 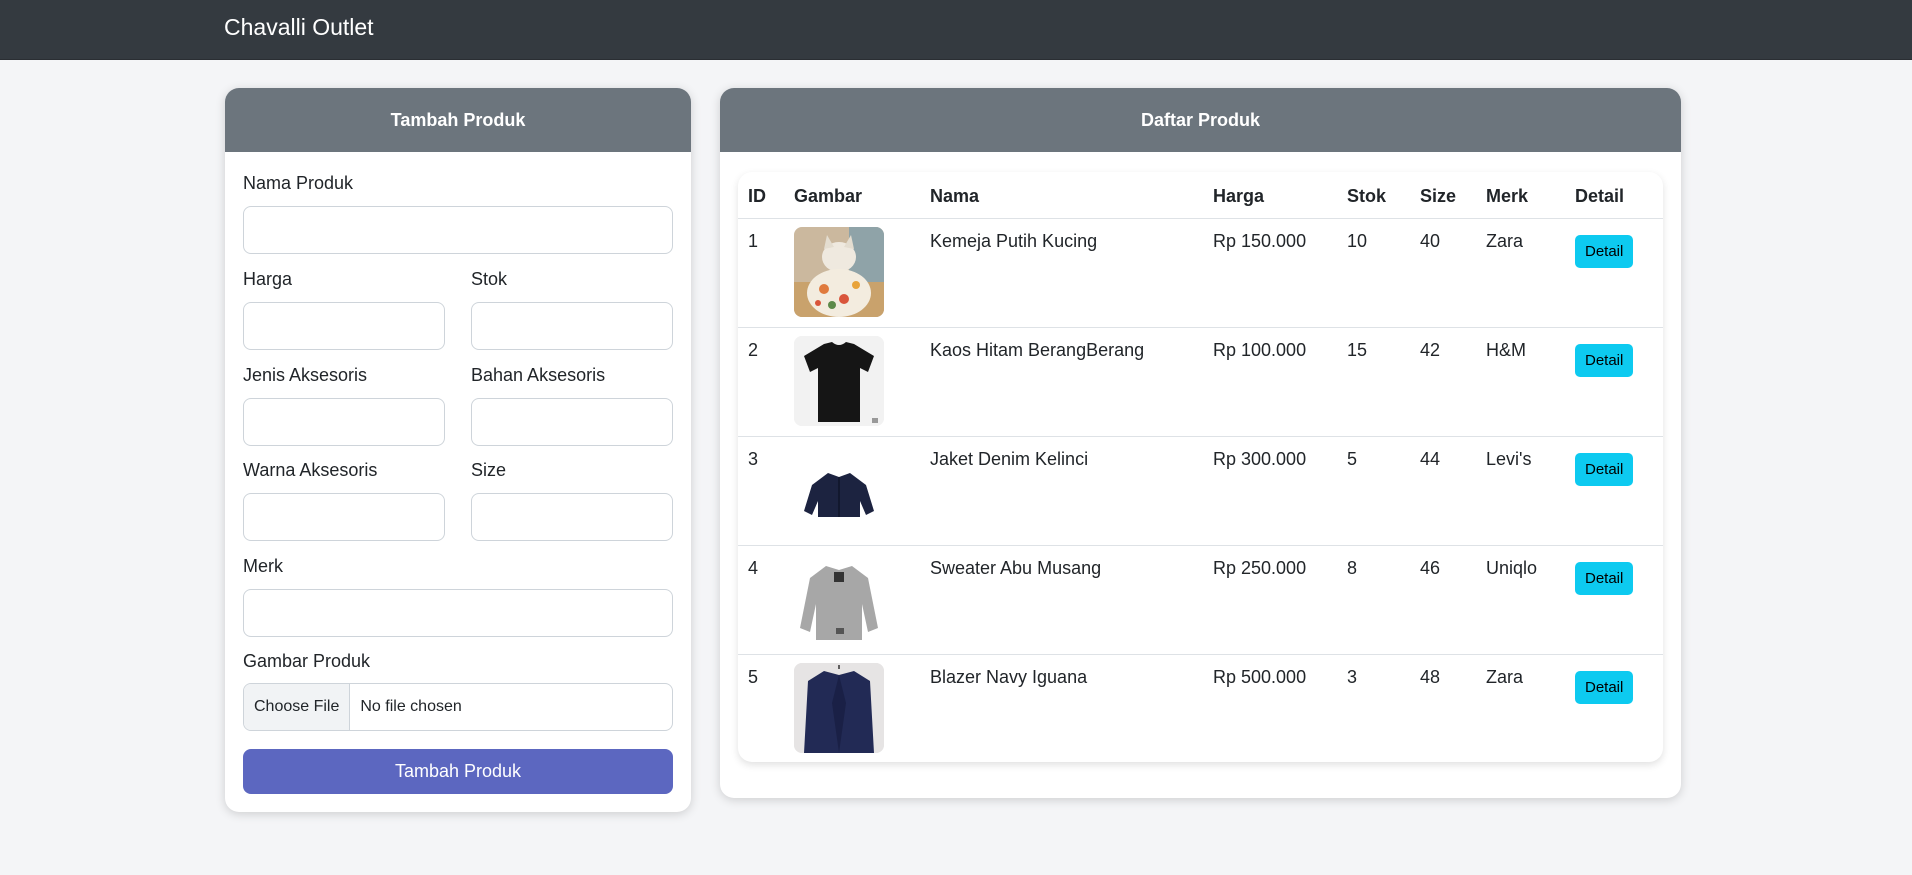 What do you see at coordinates (1270, 600) in the screenshot?
I see `cell-harga: Rp 250.000` at bounding box center [1270, 600].